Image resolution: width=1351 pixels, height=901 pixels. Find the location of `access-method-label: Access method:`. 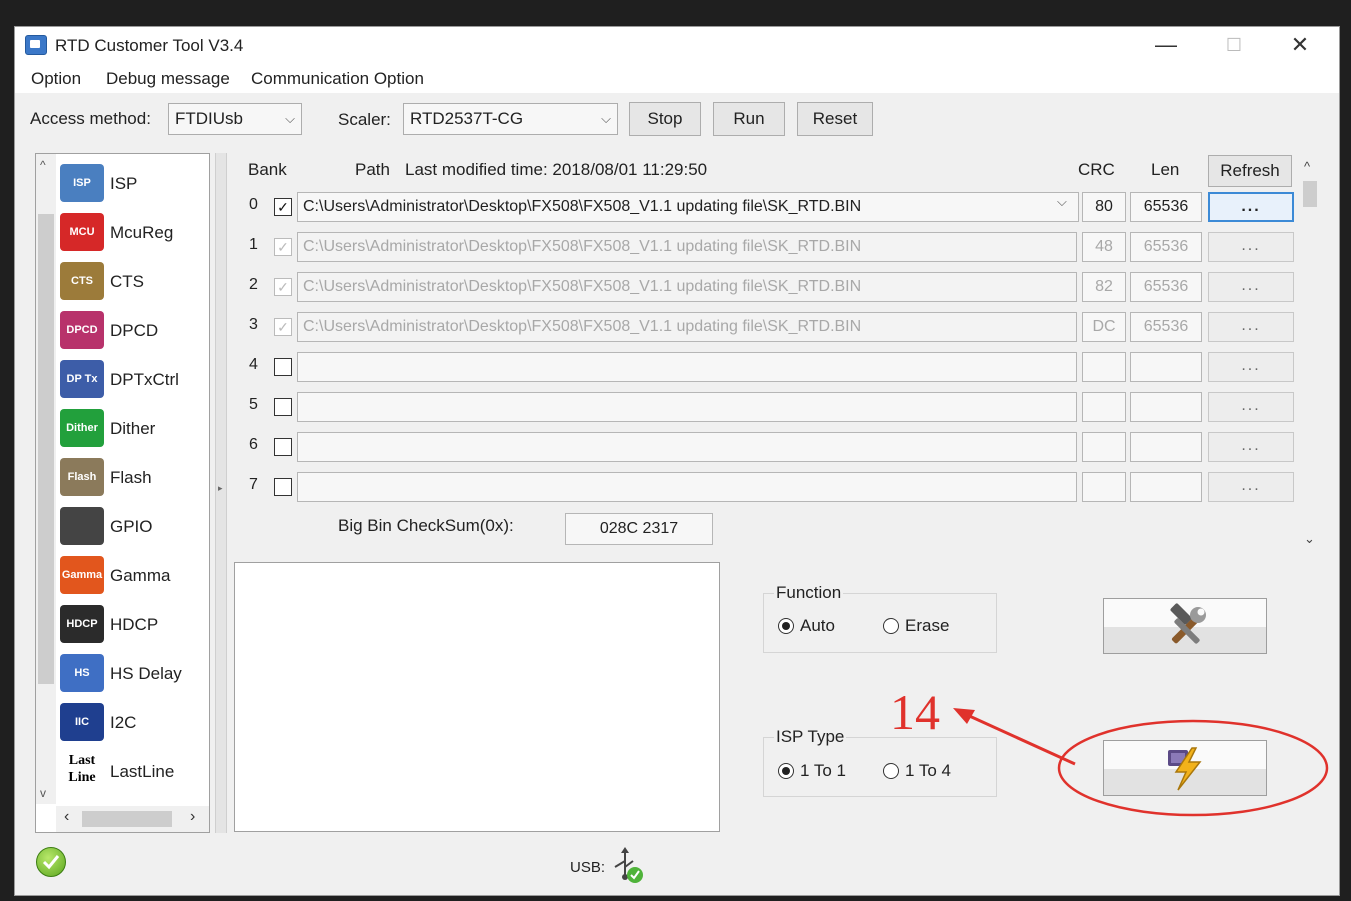

access-method-label: Access method: is located at coordinates (90, 118).